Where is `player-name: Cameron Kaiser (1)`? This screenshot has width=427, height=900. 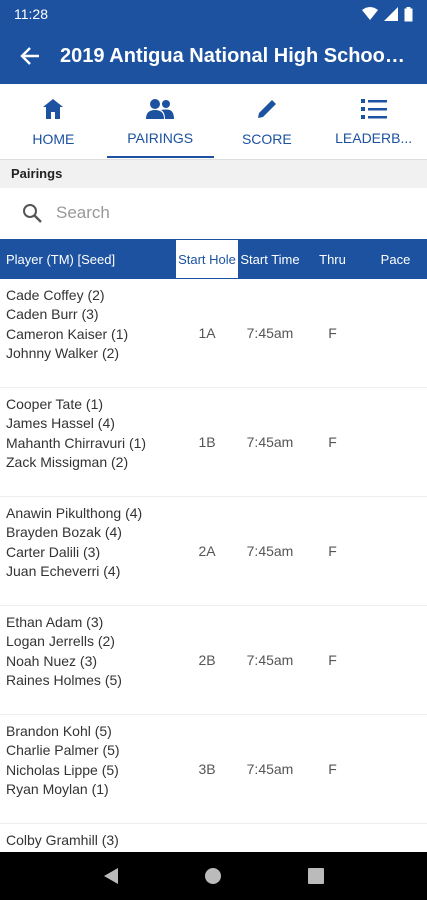
player-name: Cameron Kaiser (1) is located at coordinates (67, 333).